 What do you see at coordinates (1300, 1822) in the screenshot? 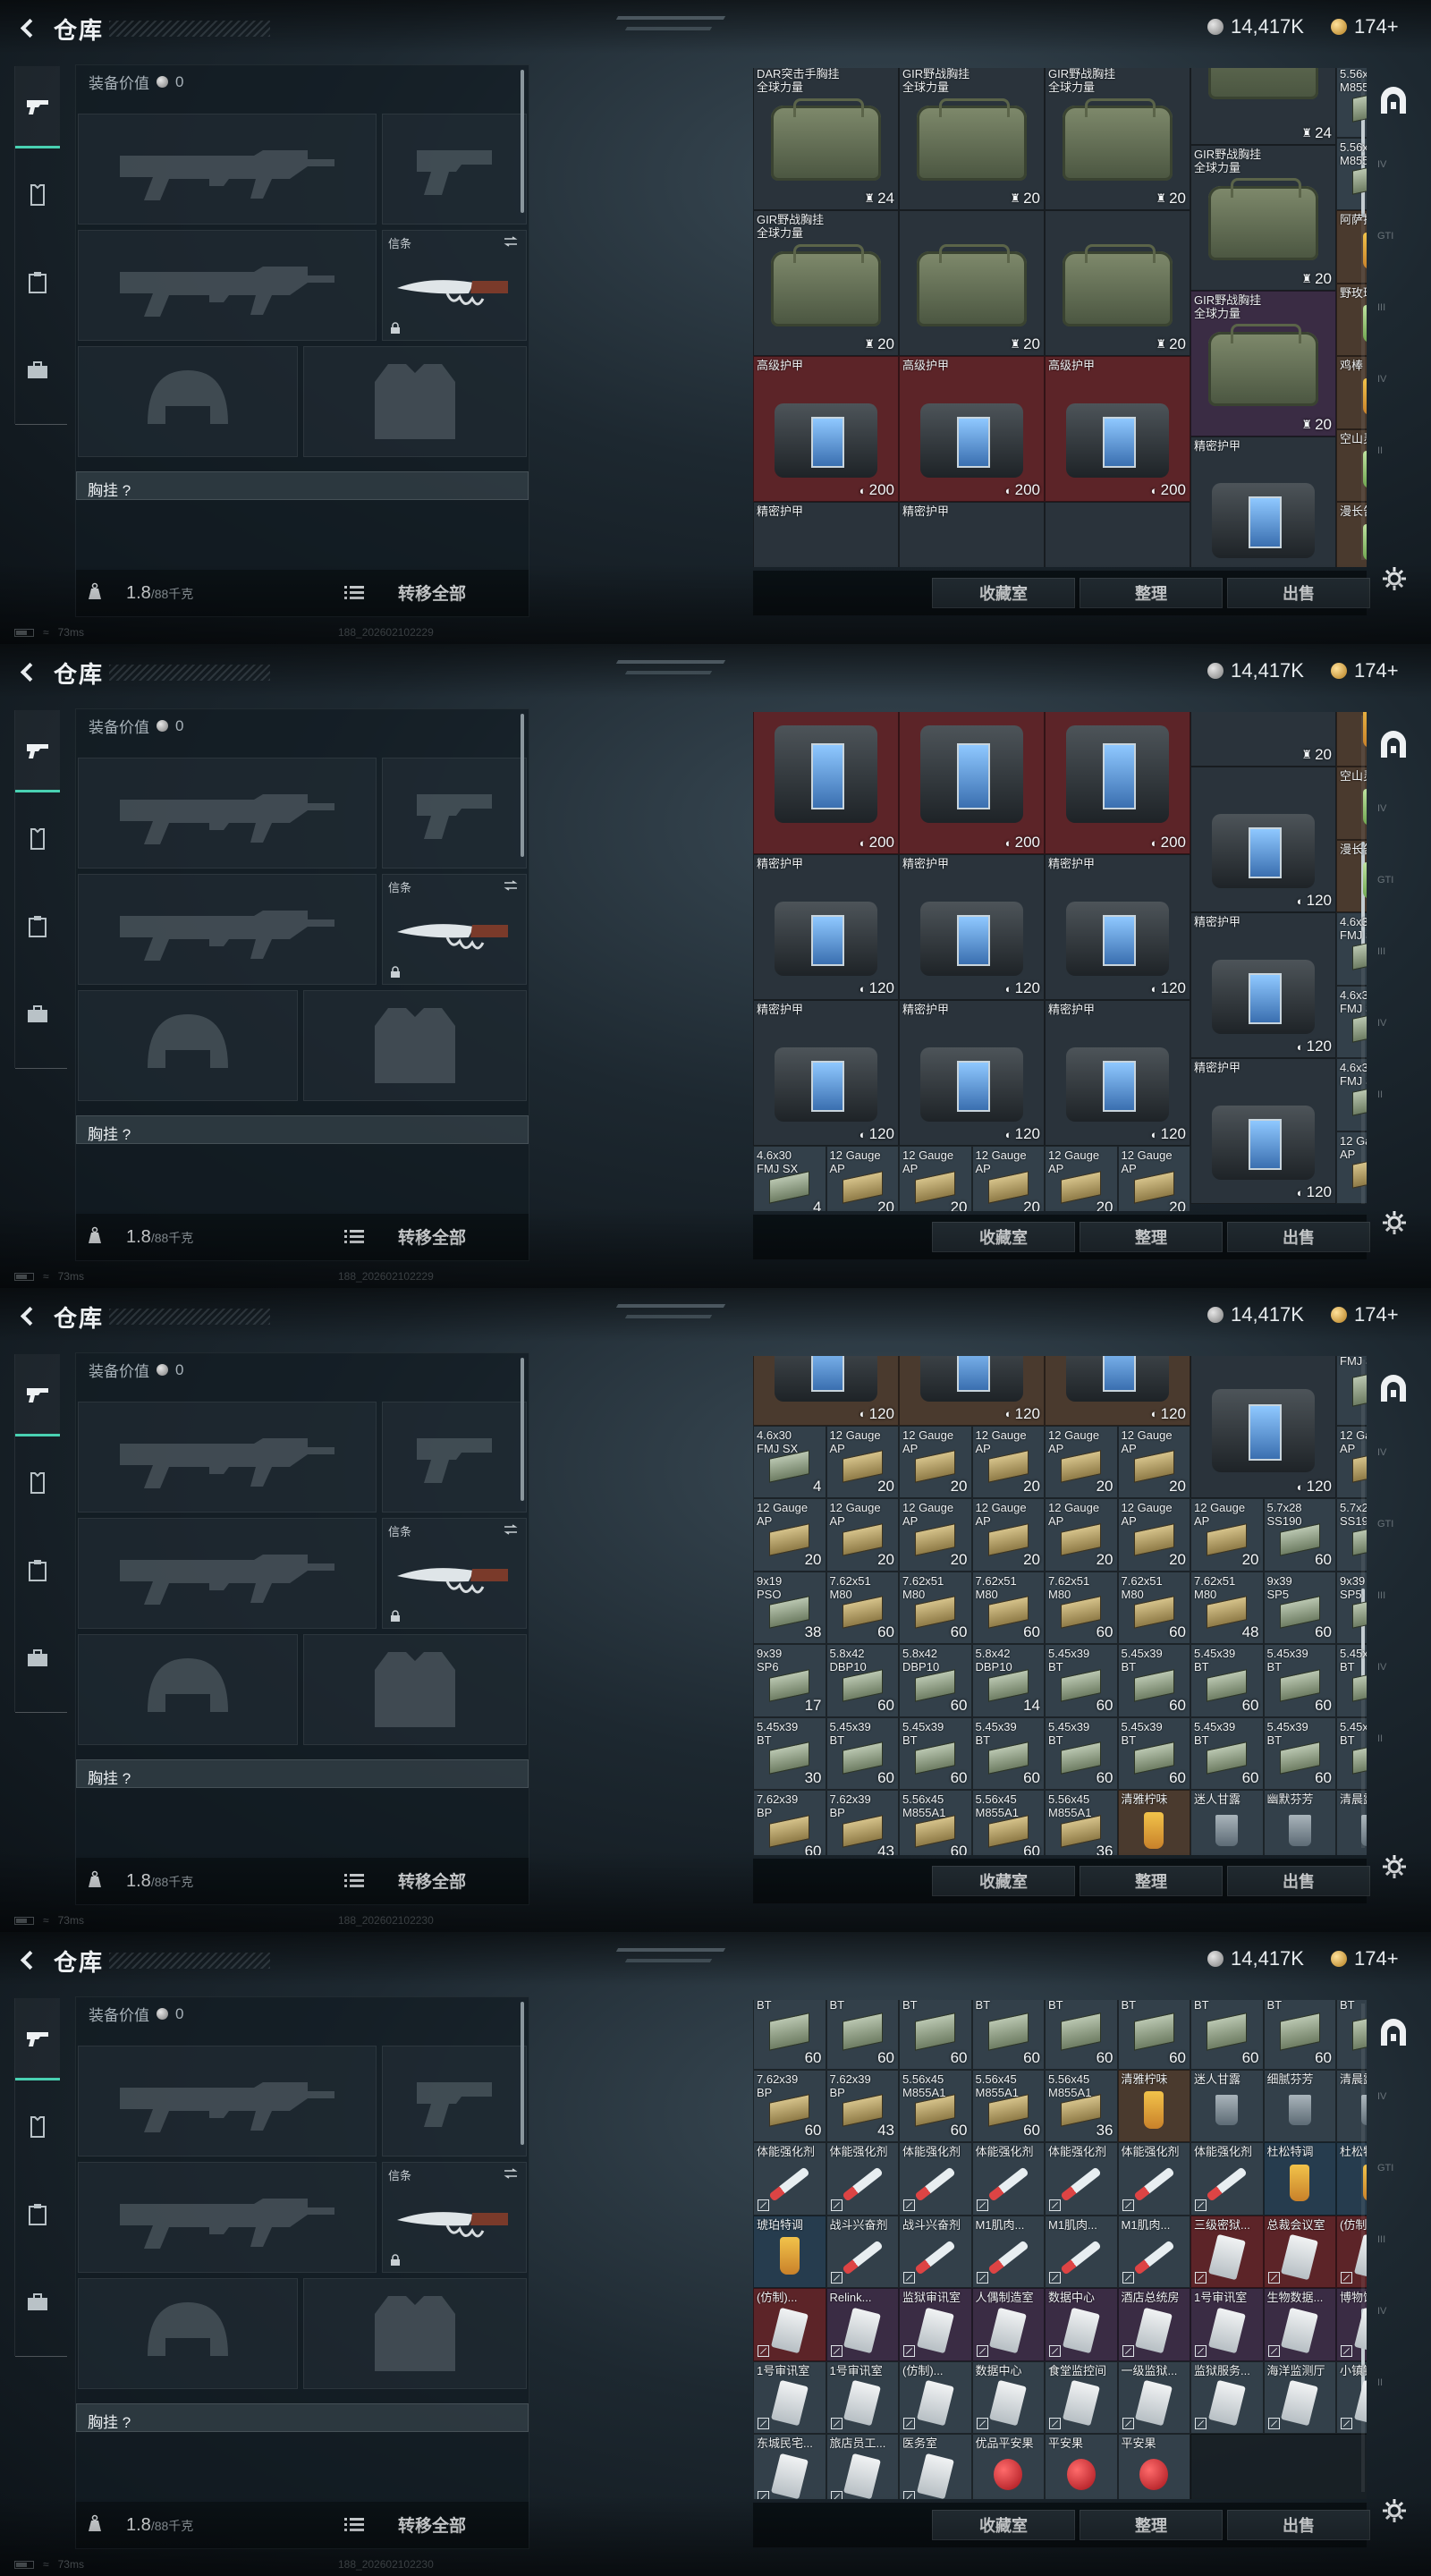
I see `inventory-item: 幽默芬芳` at bounding box center [1300, 1822].